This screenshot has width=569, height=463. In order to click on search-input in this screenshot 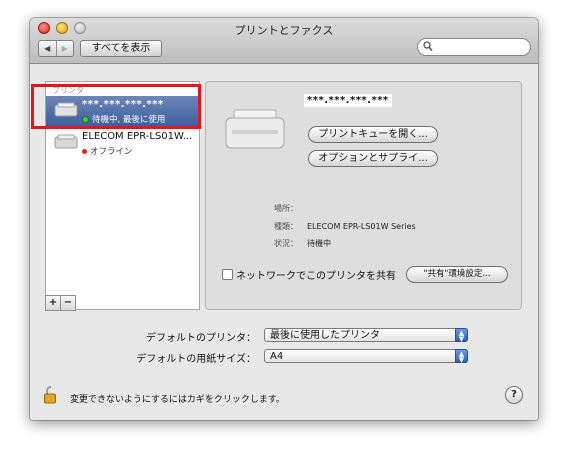, I will do `click(474, 47)`.